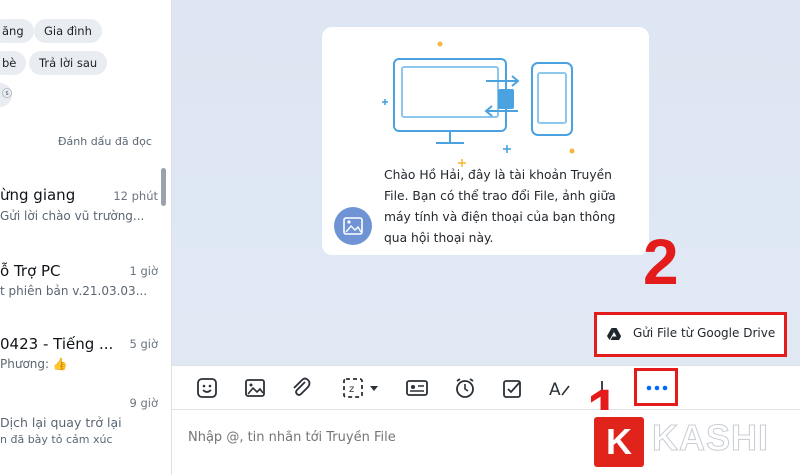  Describe the element at coordinates (710, 438) in the screenshot. I see `logo-text: KASHI` at that location.